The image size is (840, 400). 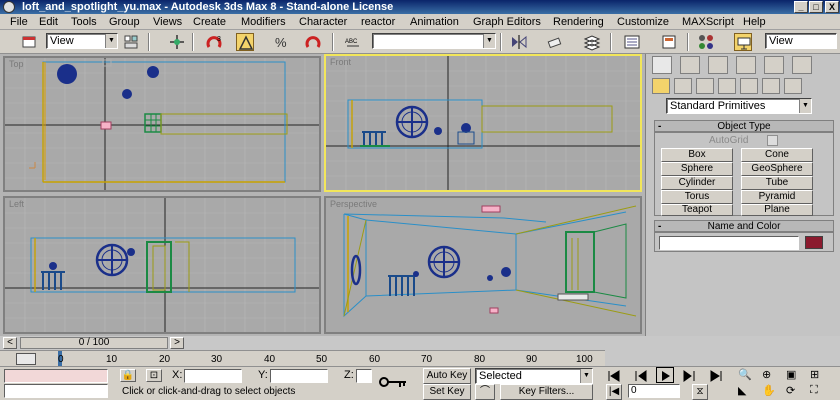 What do you see at coordinates (832, 7) in the screenshot?
I see `close-button: X` at bounding box center [832, 7].